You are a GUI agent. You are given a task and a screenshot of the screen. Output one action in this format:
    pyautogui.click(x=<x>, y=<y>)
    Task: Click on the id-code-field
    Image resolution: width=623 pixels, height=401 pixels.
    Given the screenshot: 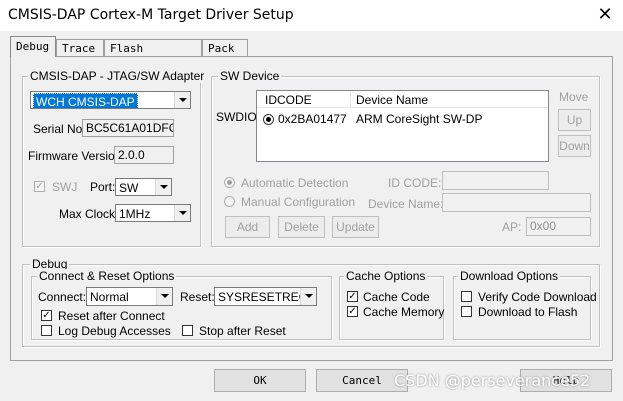 What is the action you would take?
    pyautogui.click(x=495, y=180)
    